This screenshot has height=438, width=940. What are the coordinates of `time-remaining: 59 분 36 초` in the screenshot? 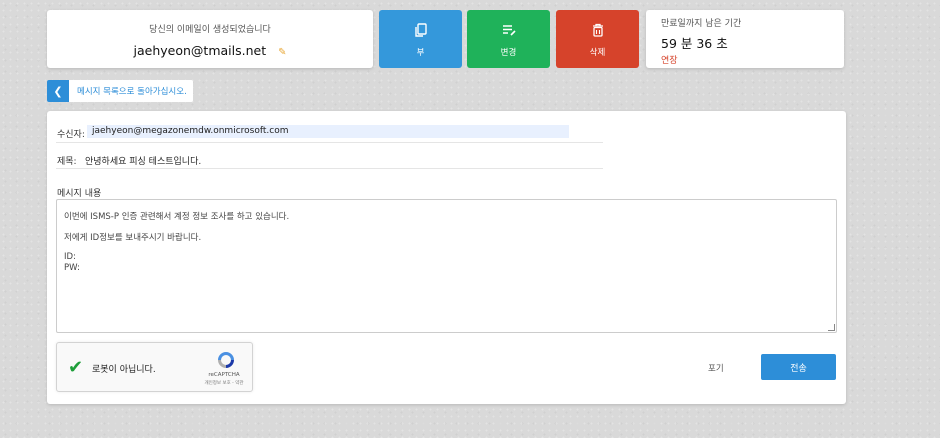 It's located at (694, 43).